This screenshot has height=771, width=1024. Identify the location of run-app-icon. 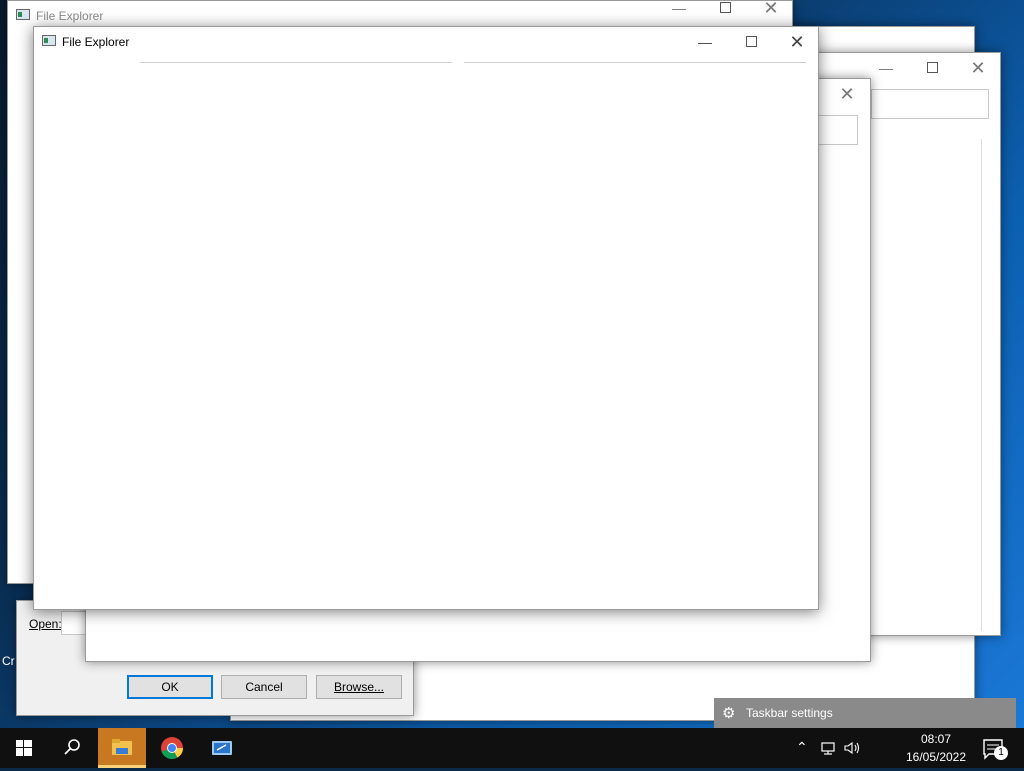
(222, 748).